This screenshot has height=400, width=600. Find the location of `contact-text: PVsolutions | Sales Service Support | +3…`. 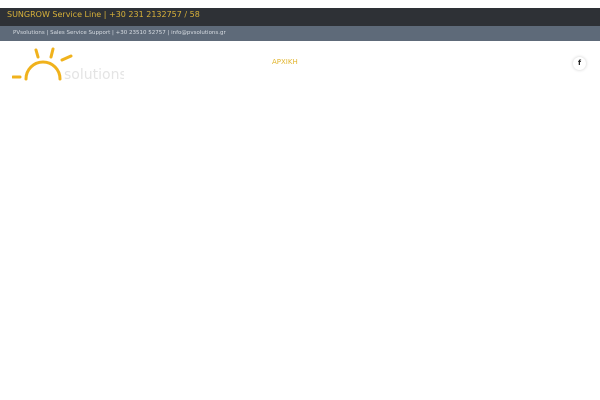

contact-text: PVsolutions | Sales Service Support | +3… is located at coordinates (119, 33).